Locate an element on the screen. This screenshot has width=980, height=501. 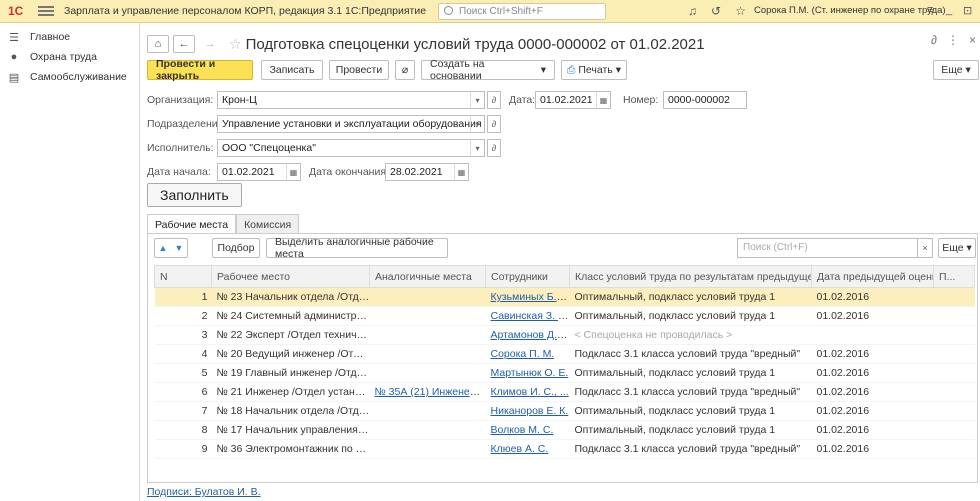
employee-cell: Кузьминых Б. С. is located at coordinates (527, 297).